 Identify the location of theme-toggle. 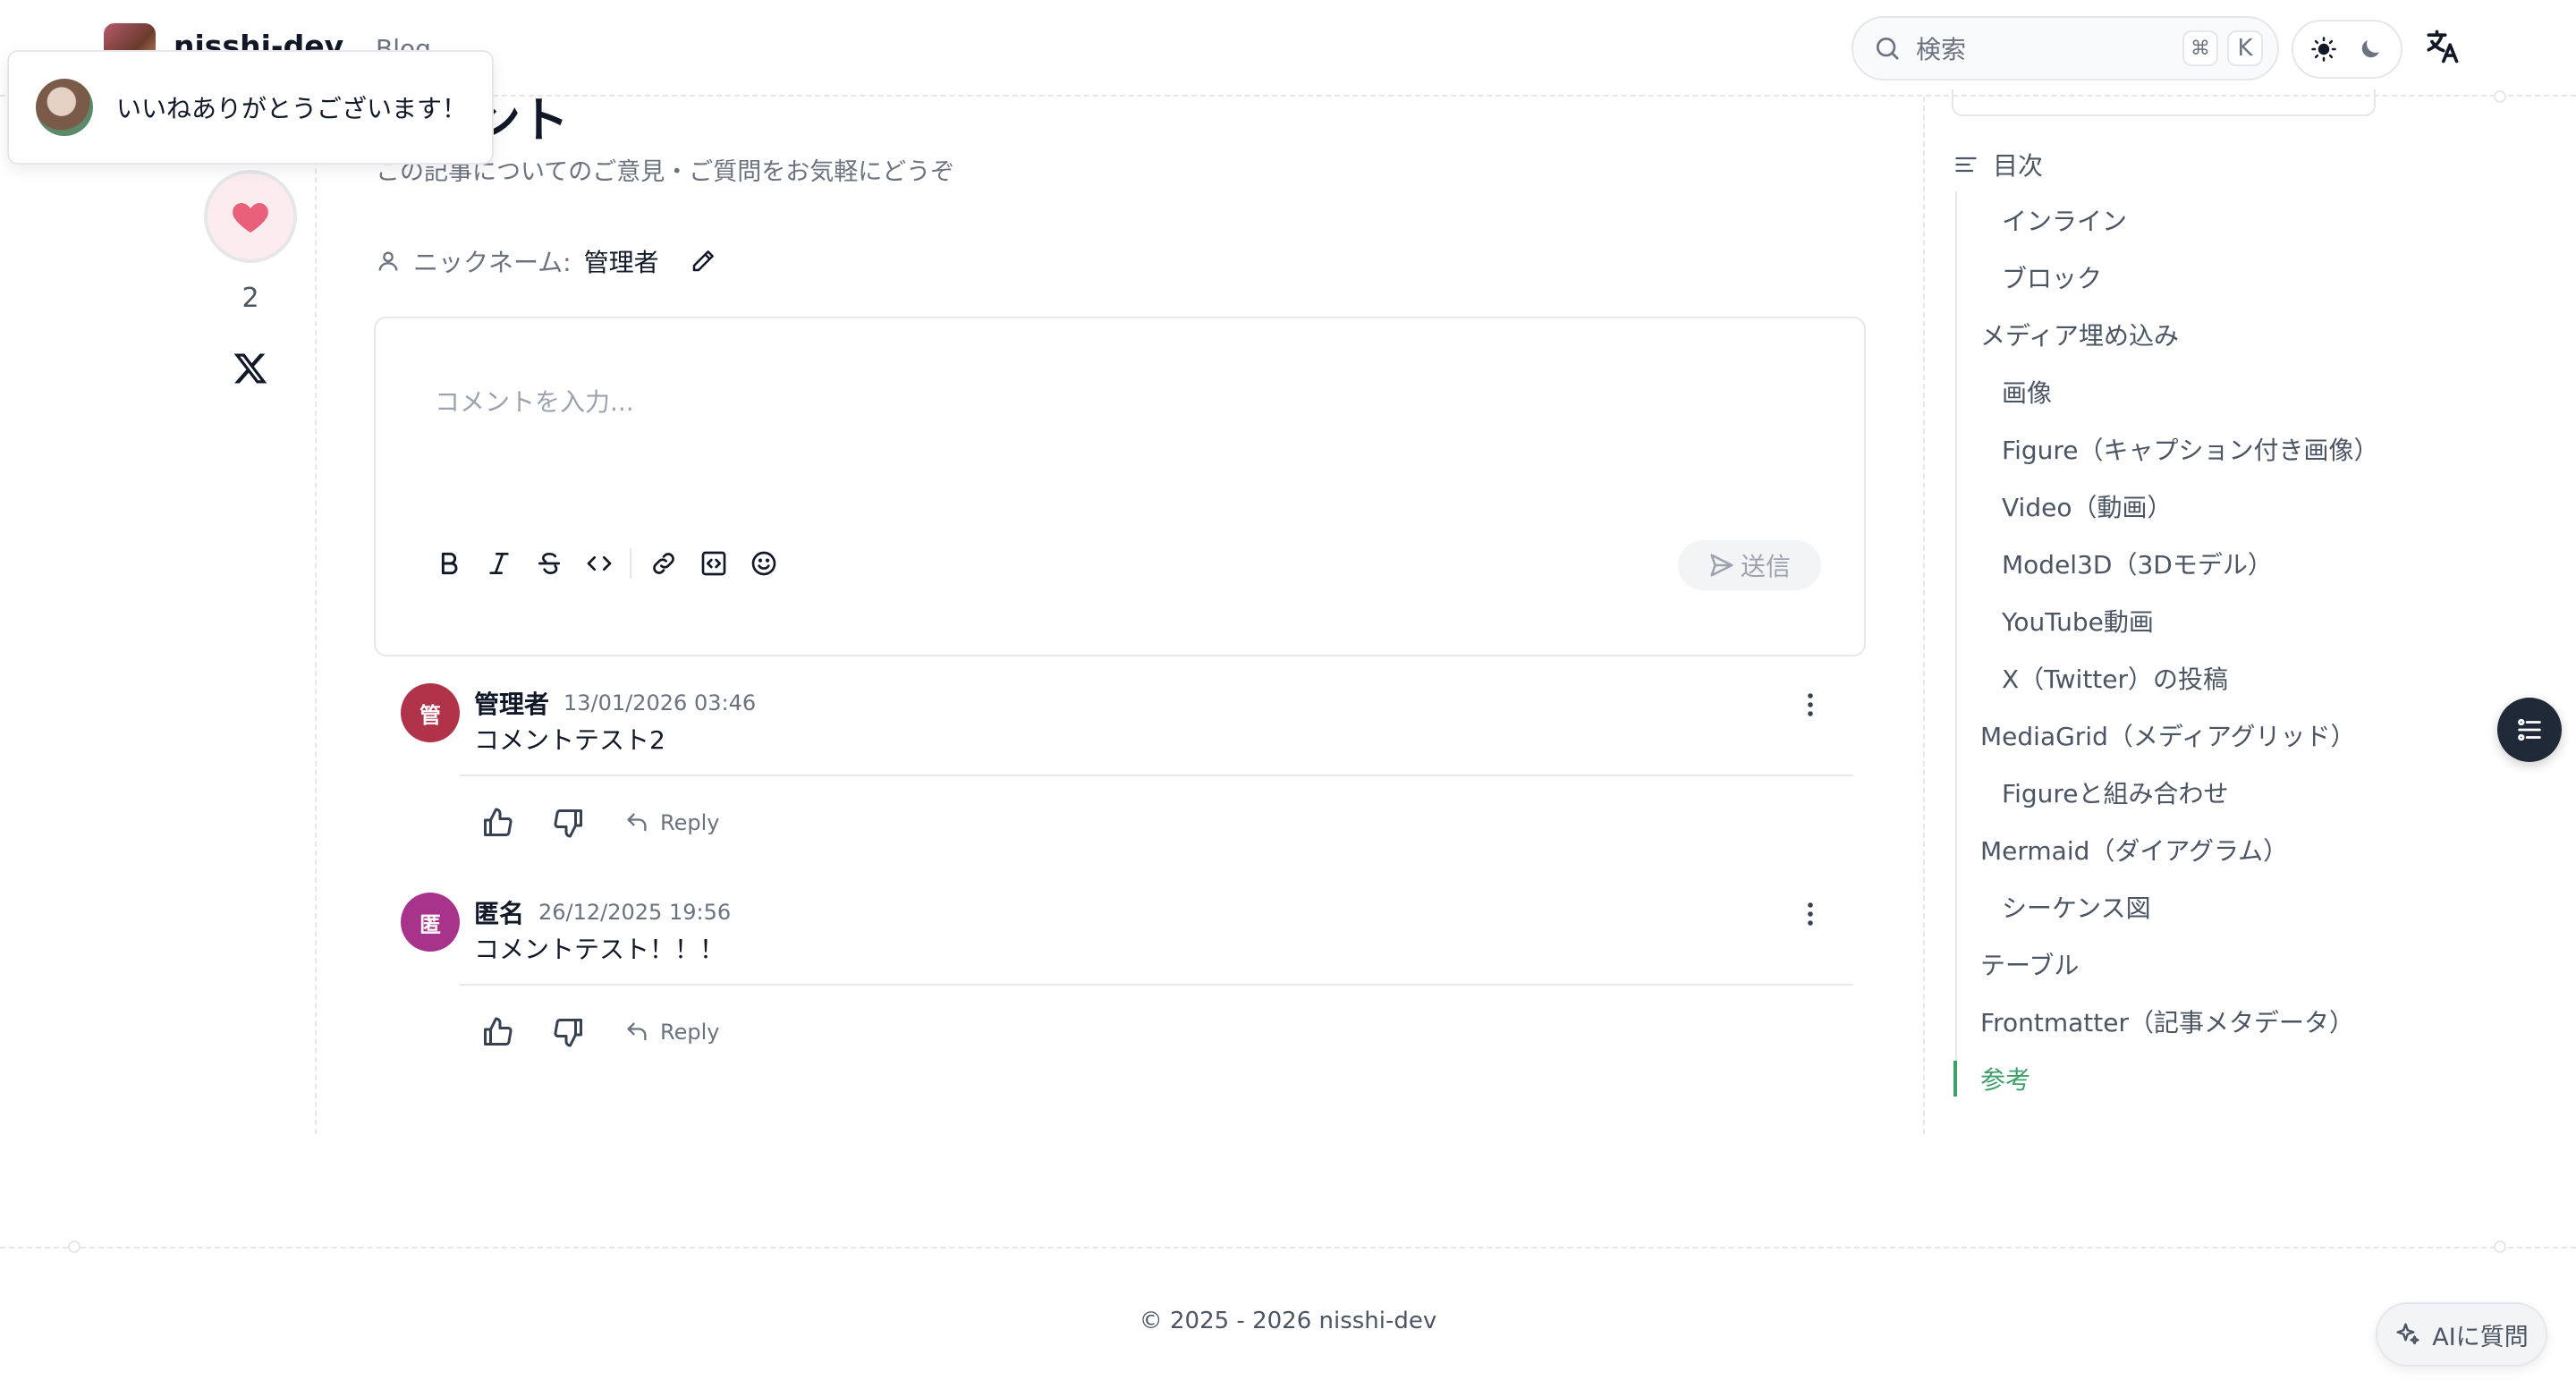
(2347, 49).